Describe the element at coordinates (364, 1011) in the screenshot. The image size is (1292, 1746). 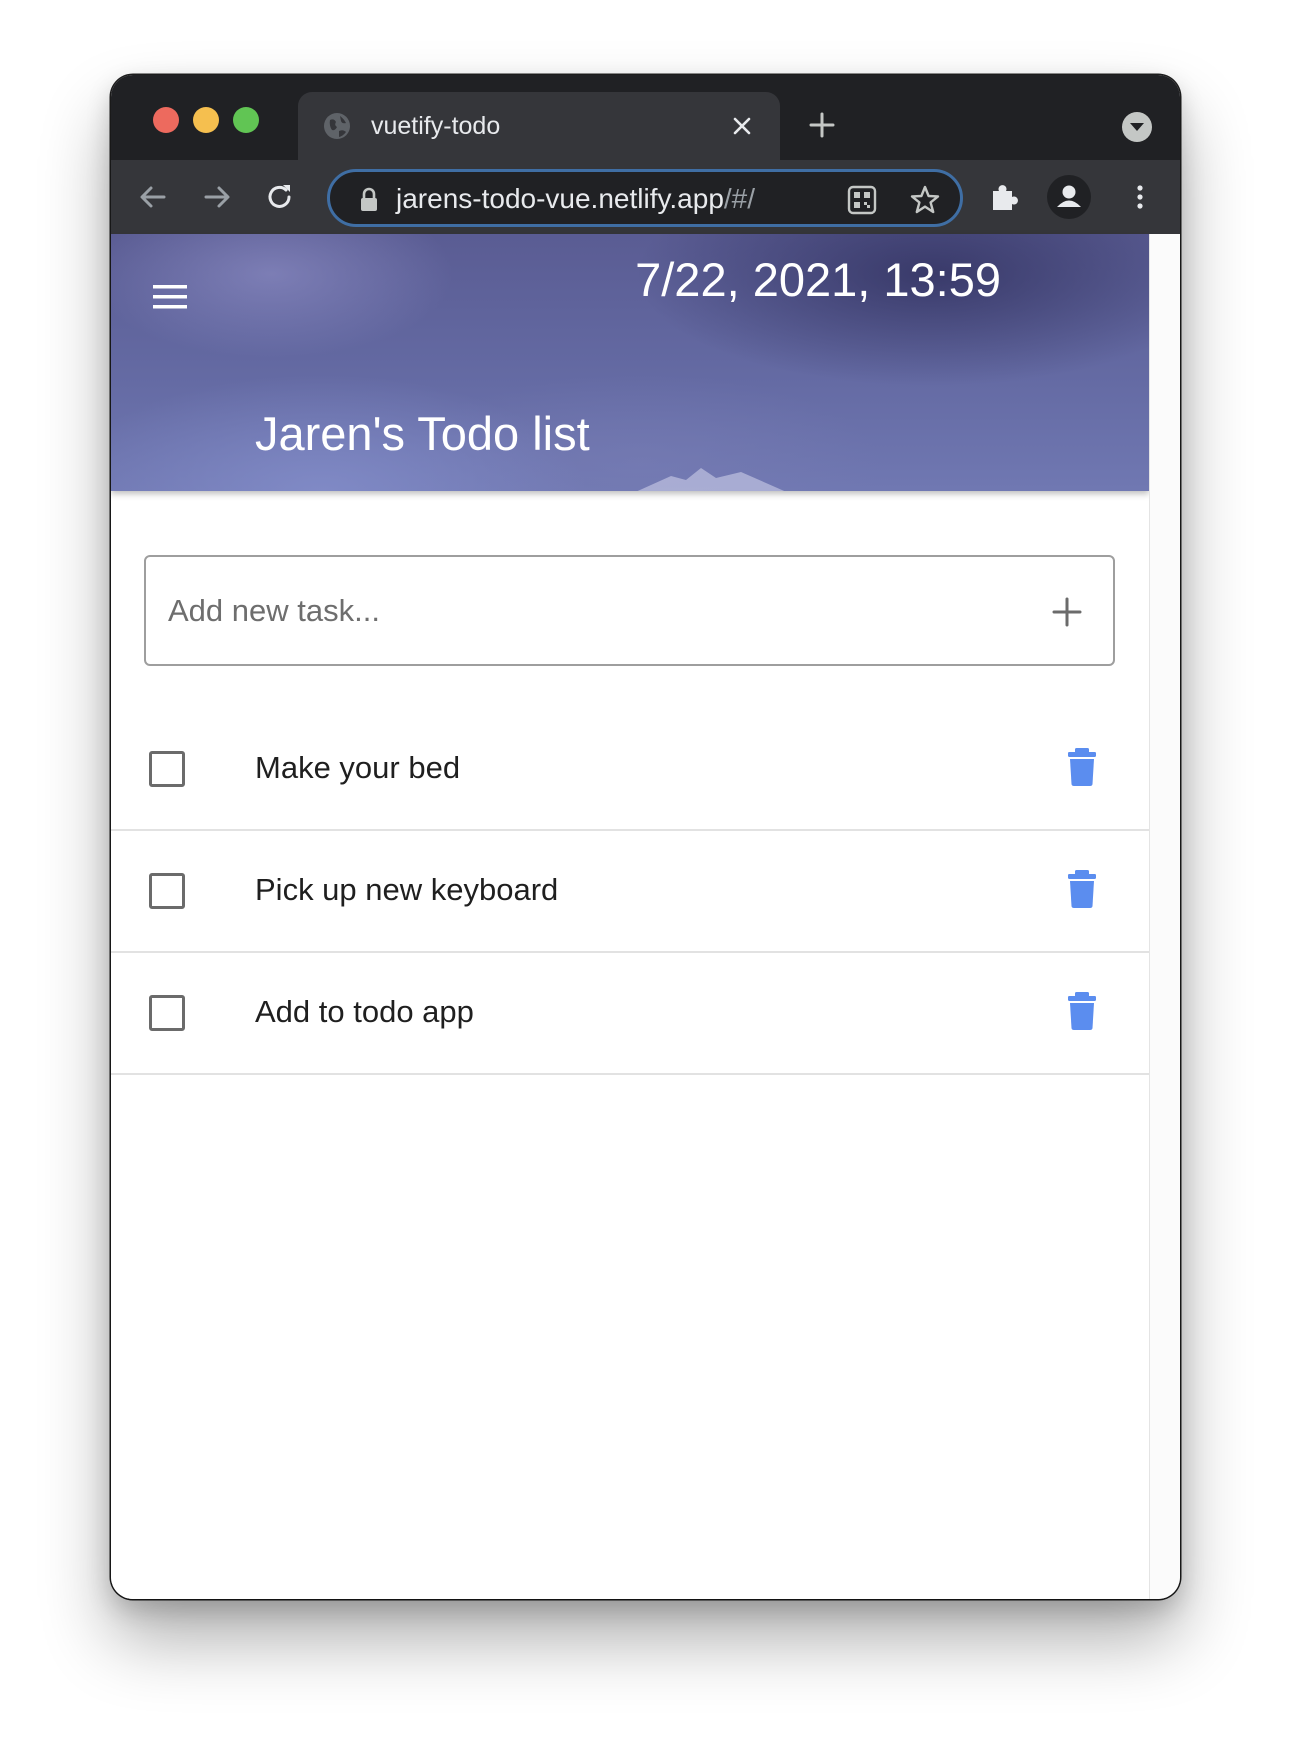
I see `task-text: Add to todo app` at that location.